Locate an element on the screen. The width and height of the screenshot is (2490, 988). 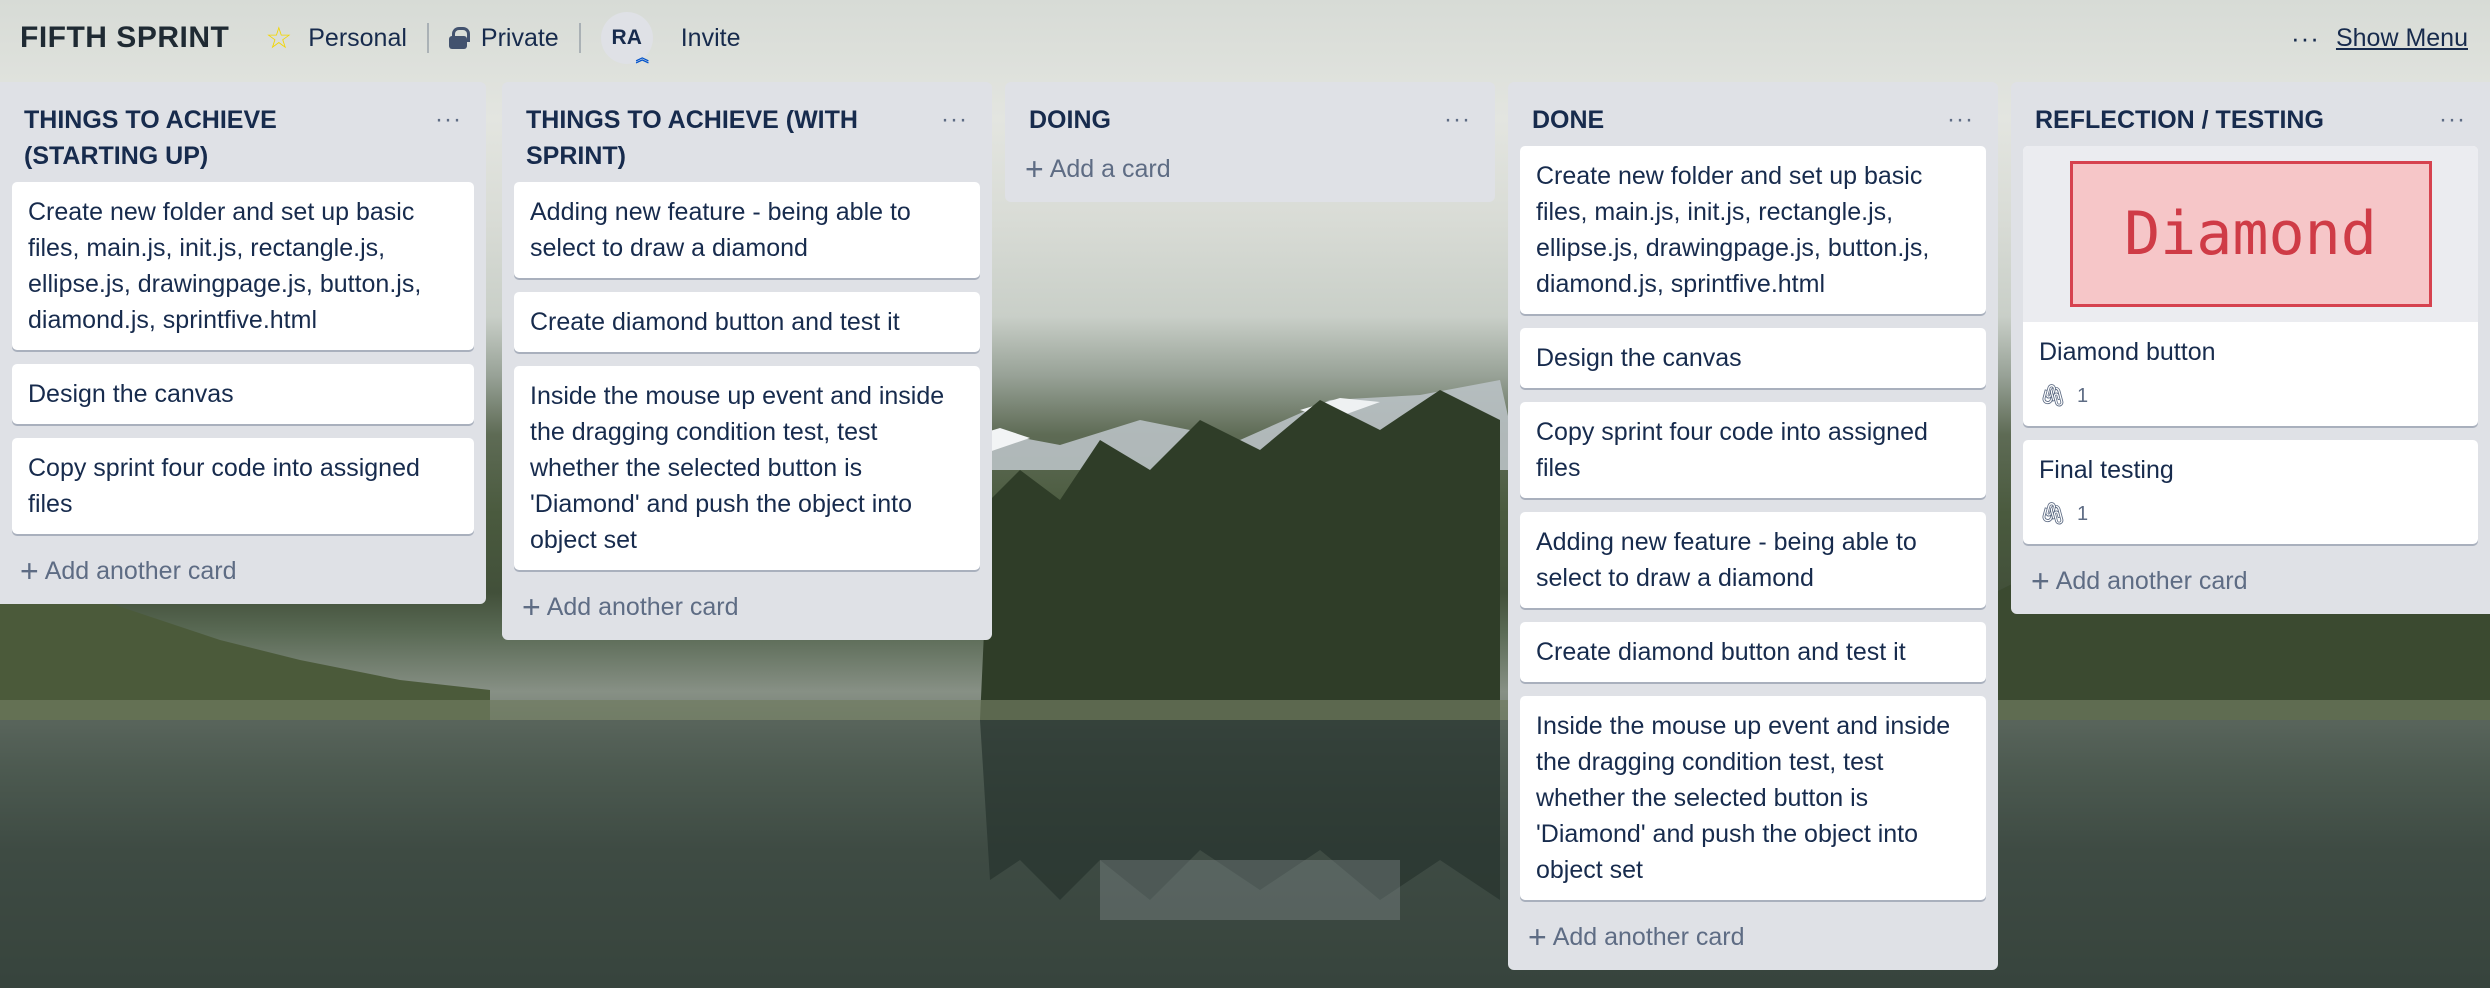
diamond-cover-graphic: Diamond is located at coordinates (2250, 234).